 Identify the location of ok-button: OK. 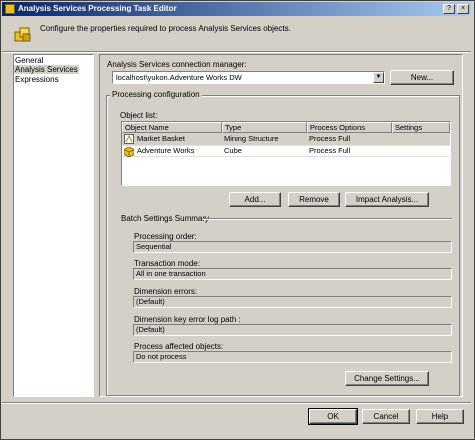
(333, 416).